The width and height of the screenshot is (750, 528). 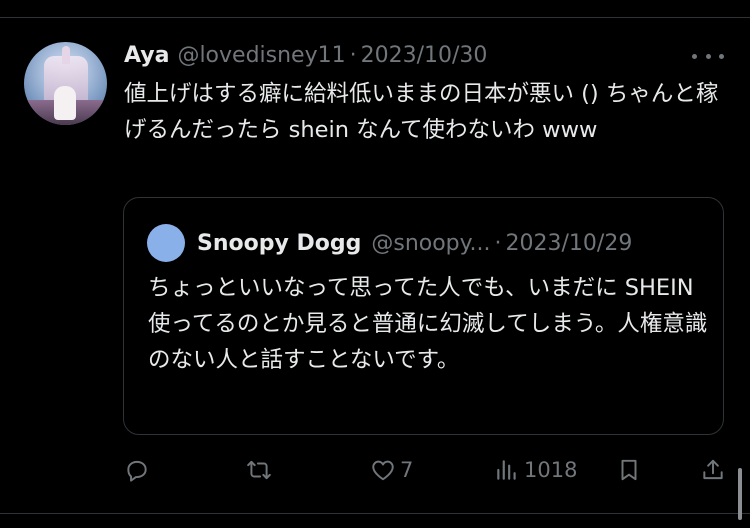 I want to click on post-header: Aya @lovedisney11 · 2023/10/30, so click(x=305, y=55).